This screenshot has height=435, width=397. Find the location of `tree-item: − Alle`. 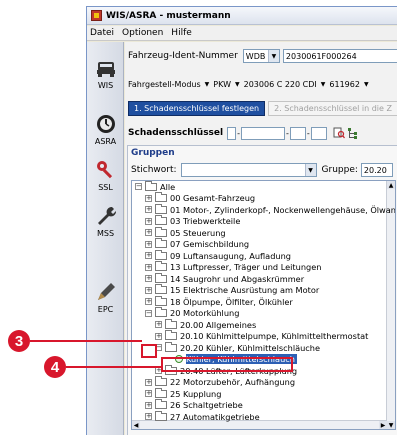

tree-item: − Alle is located at coordinates (155, 186).